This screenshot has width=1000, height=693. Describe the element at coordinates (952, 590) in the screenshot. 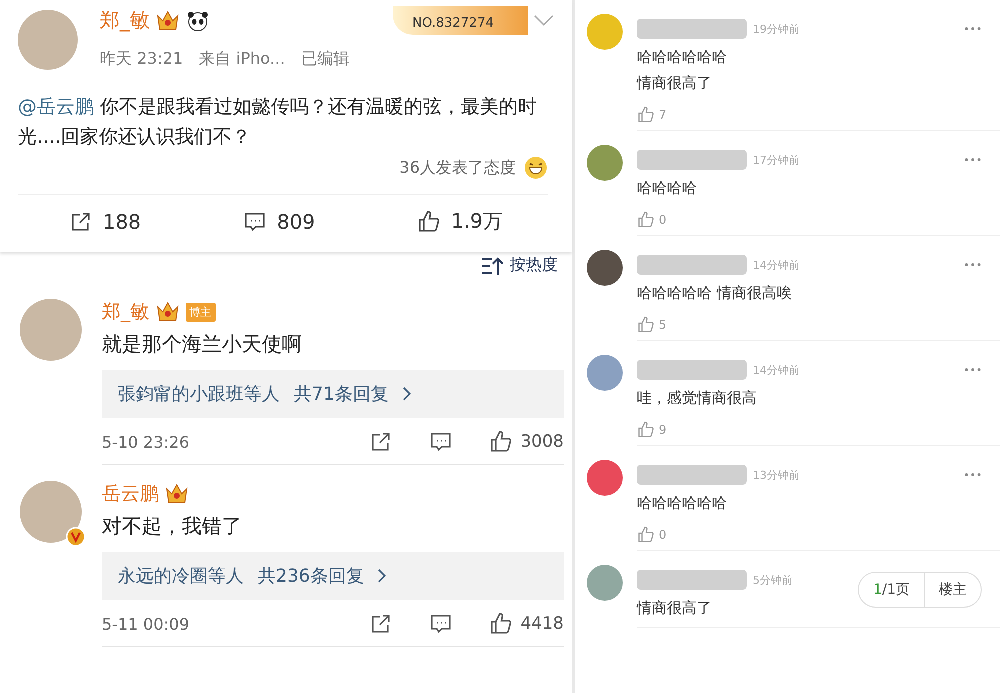

I see `author-only-button: 楼主` at that location.